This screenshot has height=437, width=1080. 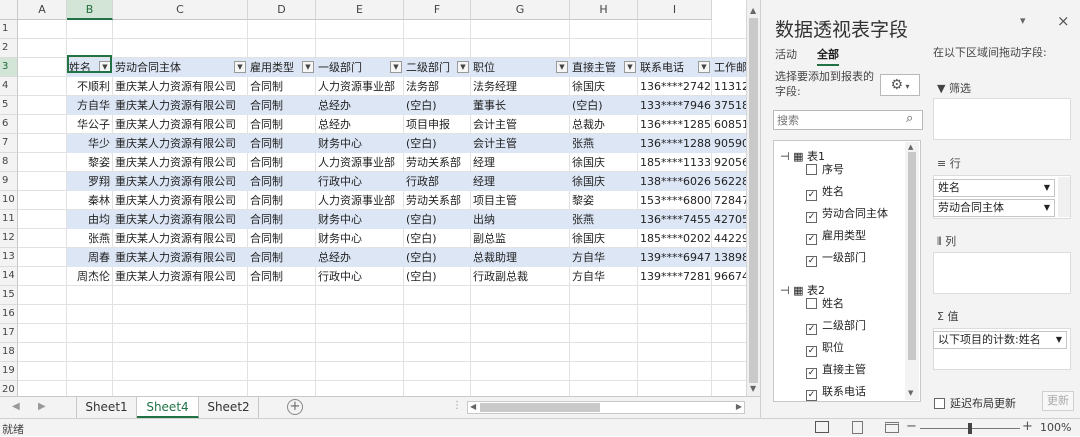 What do you see at coordinates (1064, 197) in the screenshot?
I see `rows-area-scrollbar` at bounding box center [1064, 197].